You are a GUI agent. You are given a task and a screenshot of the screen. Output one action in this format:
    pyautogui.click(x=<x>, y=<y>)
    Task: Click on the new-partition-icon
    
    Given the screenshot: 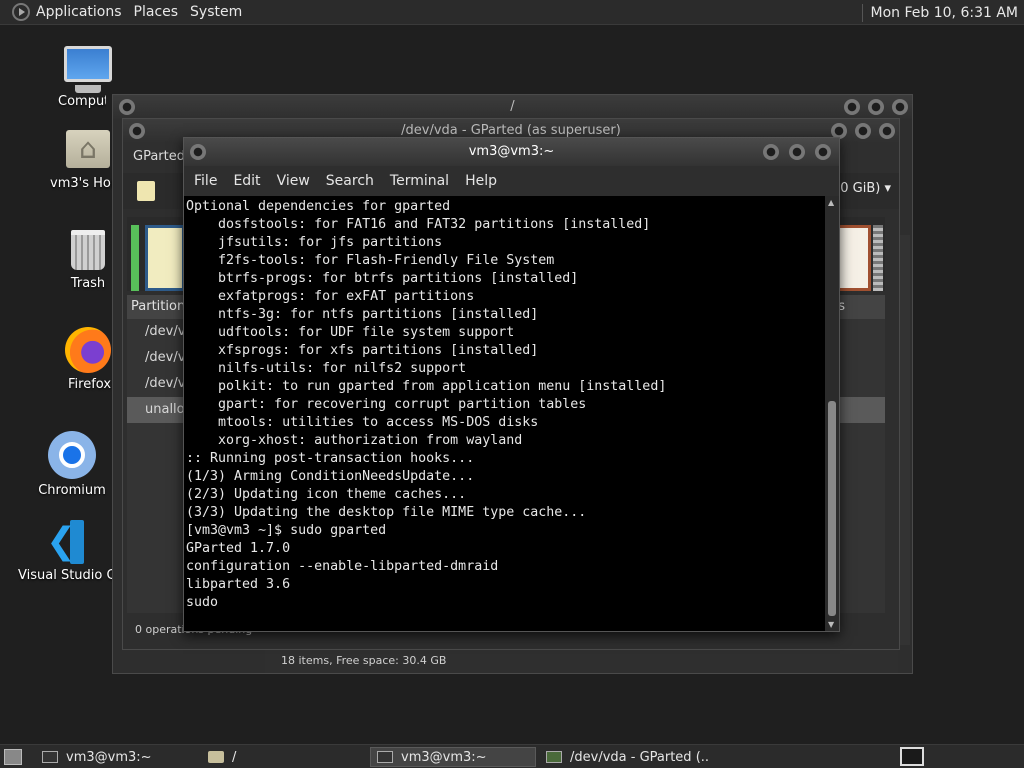 What is the action you would take?
    pyautogui.click(x=146, y=191)
    